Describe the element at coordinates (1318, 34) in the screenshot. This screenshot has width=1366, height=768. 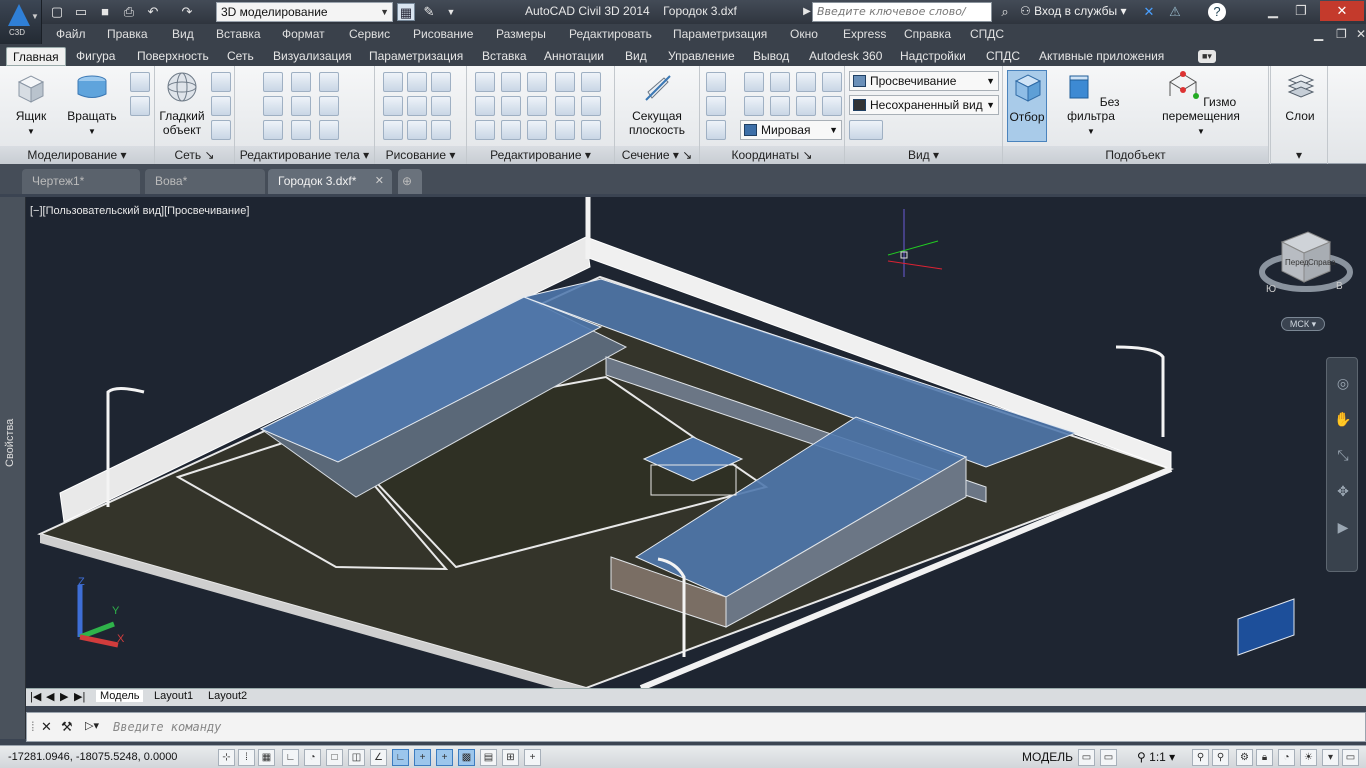
I see `doc-minimize-icon: ▁` at that location.